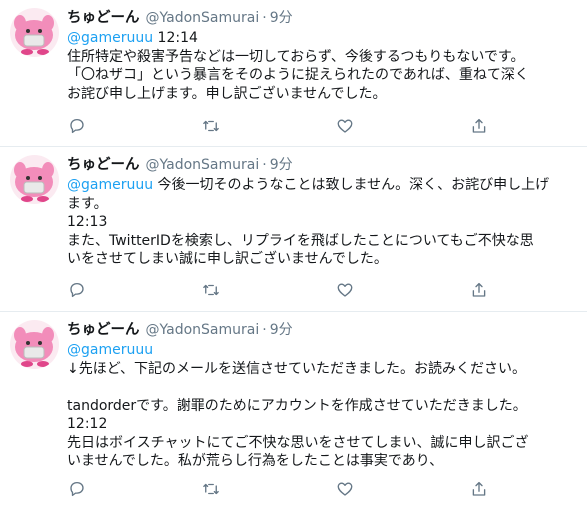 The height and width of the screenshot is (507, 587). Describe the element at coordinates (227, 93) in the screenshot. I see `text-line: お詫び申し上げます。申し訳ございませんでした。` at that location.